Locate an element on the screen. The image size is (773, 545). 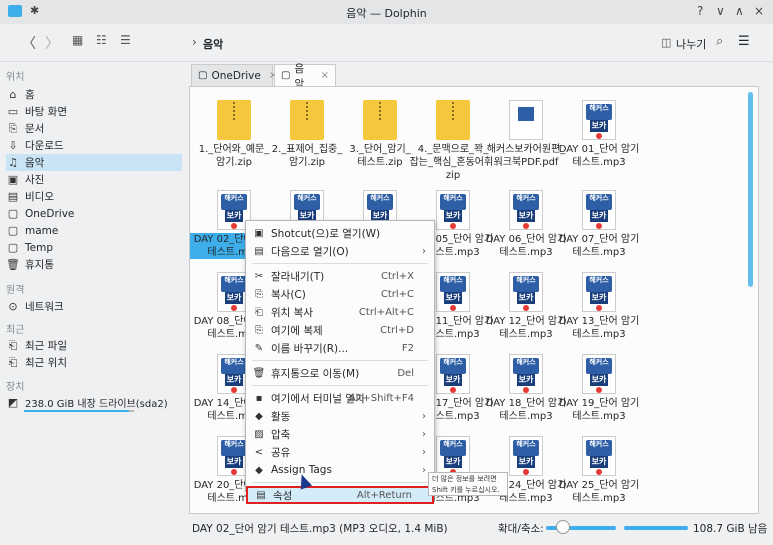
sidebar-item-pictures: ▣ 사진 is located at coordinates (94, 179).